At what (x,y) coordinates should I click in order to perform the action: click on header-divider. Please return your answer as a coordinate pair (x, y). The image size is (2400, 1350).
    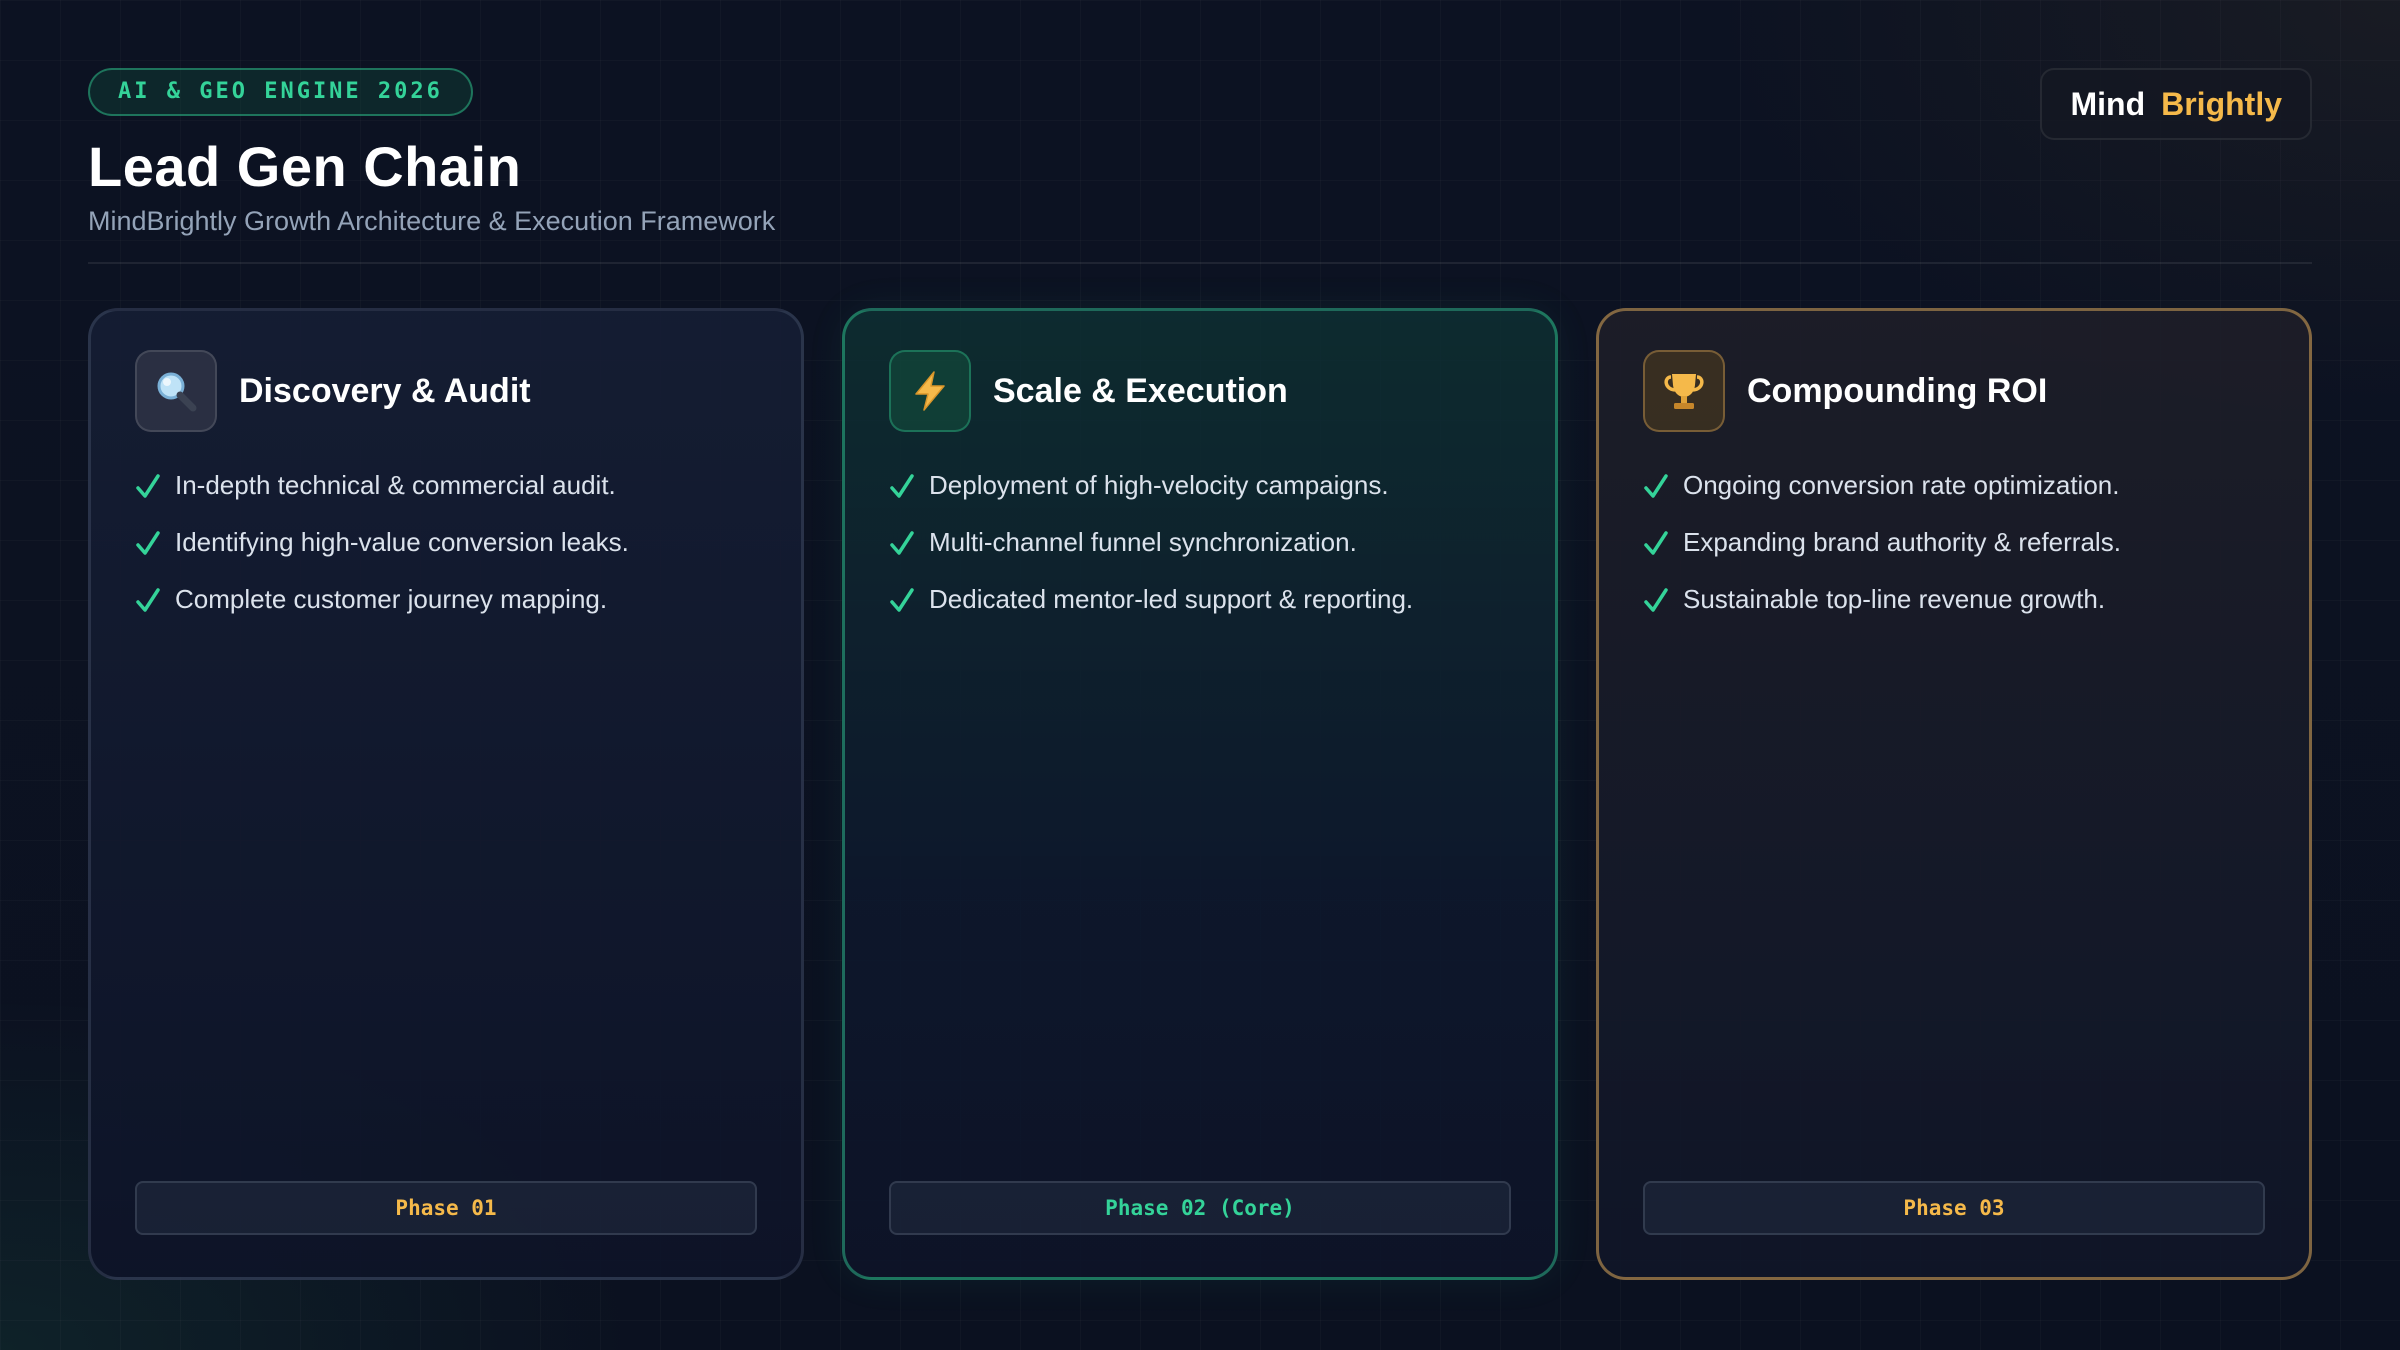
    Looking at the image, I should click on (1200, 263).